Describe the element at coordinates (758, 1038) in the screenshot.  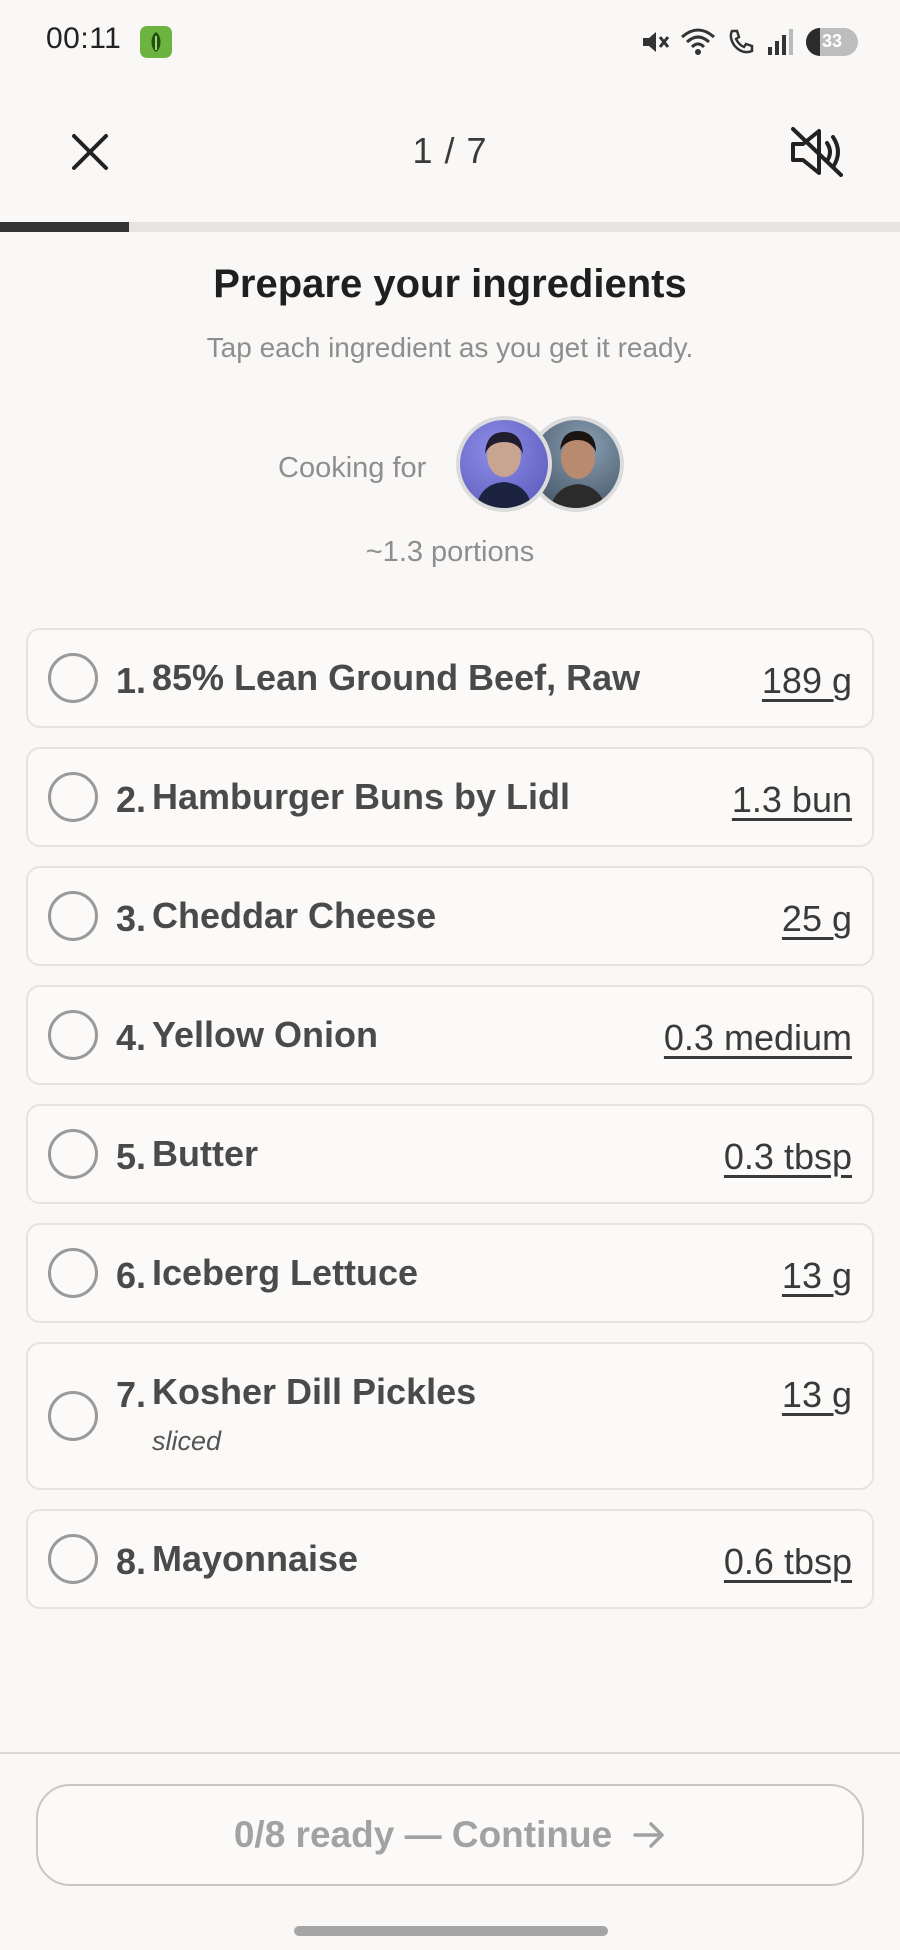
I see `ingredient-quantity: 0.3 medium` at that location.